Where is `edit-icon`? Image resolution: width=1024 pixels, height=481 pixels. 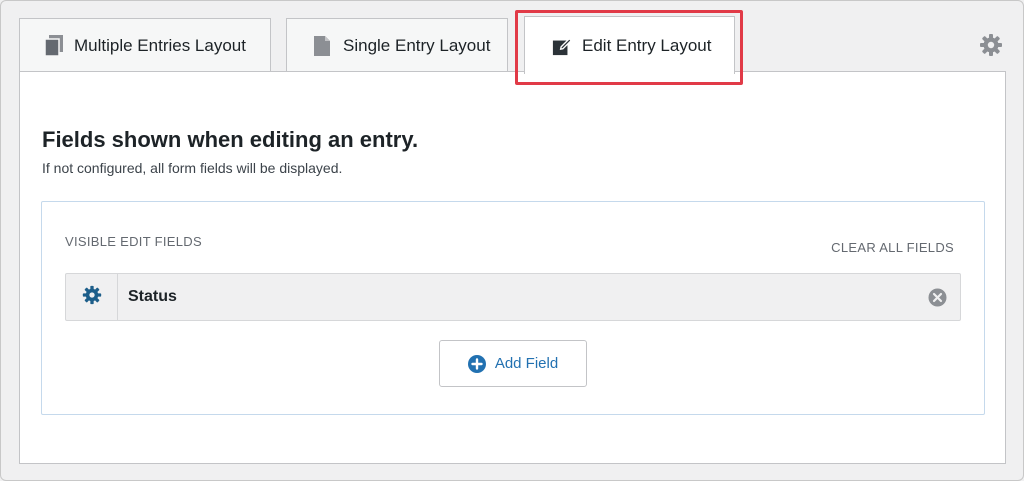 edit-icon is located at coordinates (562, 46).